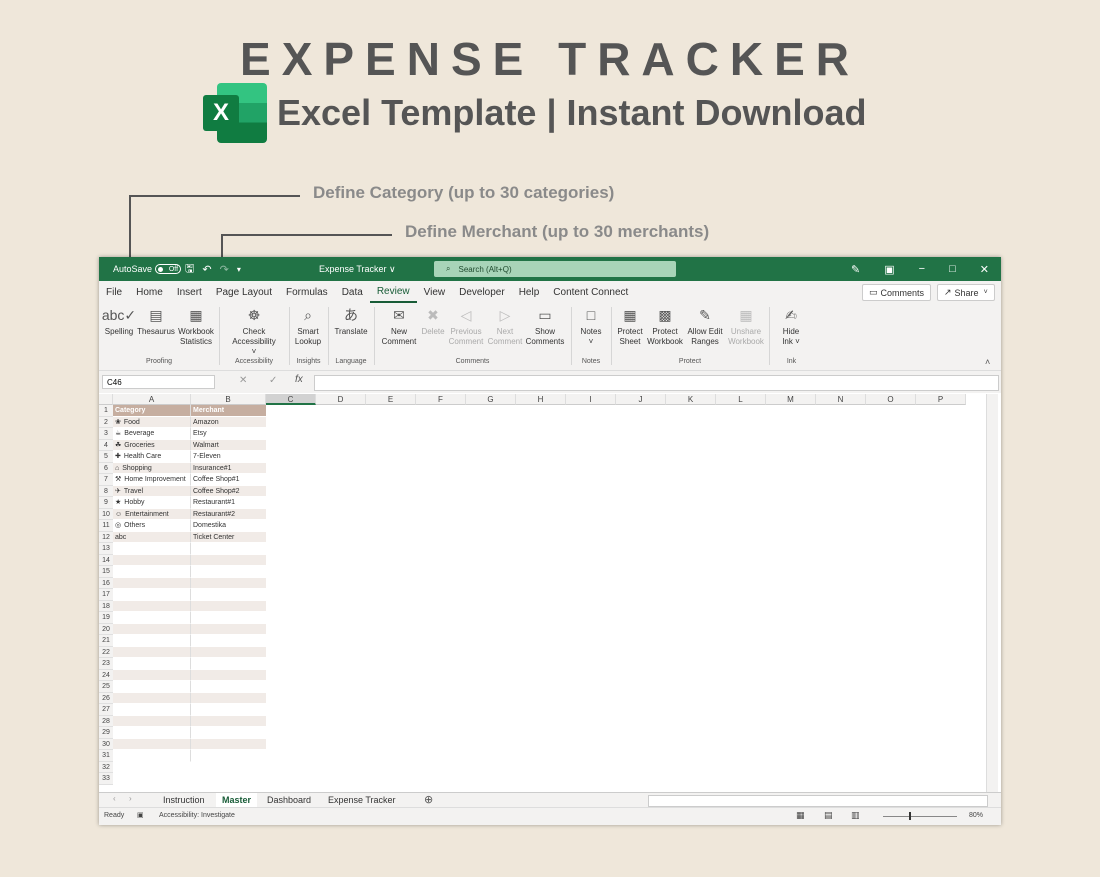 The image size is (1100, 877). Describe the element at coordinates (106, 434) in the screenshot. I see `row-header: 3` at that location.